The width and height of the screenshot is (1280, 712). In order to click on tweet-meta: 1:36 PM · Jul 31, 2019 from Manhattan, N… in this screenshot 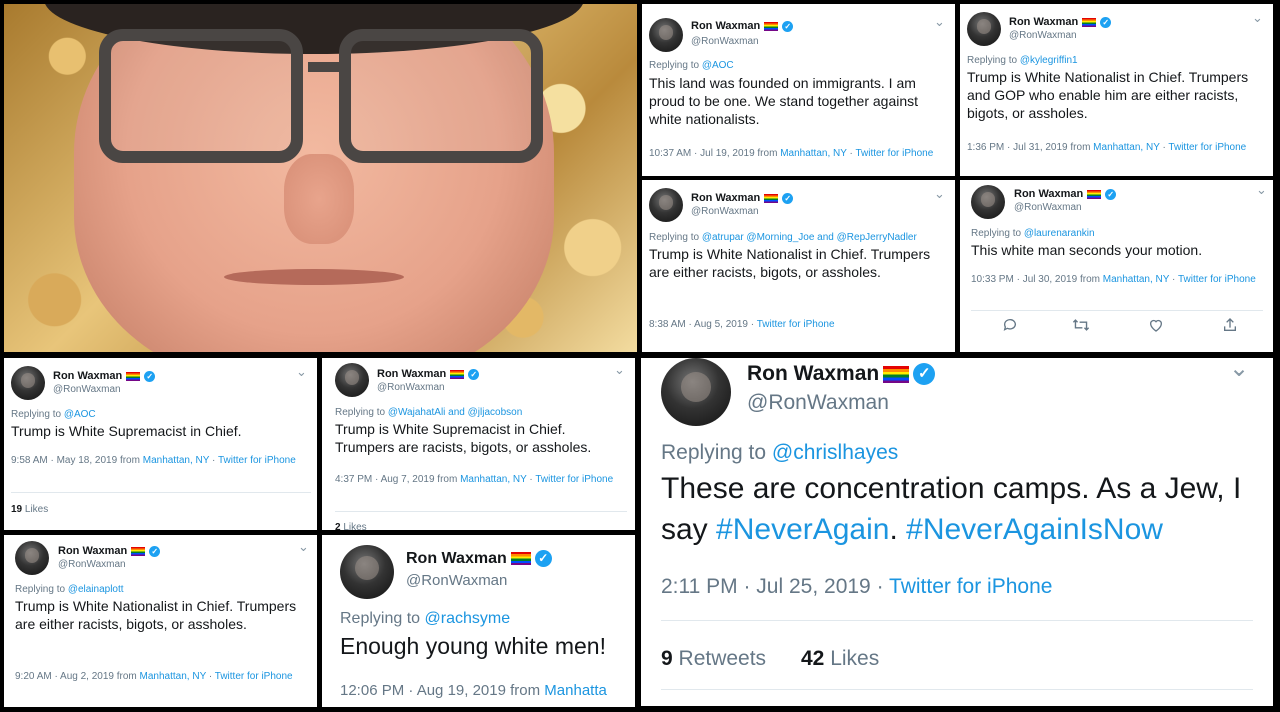, I will do `click(1107, 147)`.